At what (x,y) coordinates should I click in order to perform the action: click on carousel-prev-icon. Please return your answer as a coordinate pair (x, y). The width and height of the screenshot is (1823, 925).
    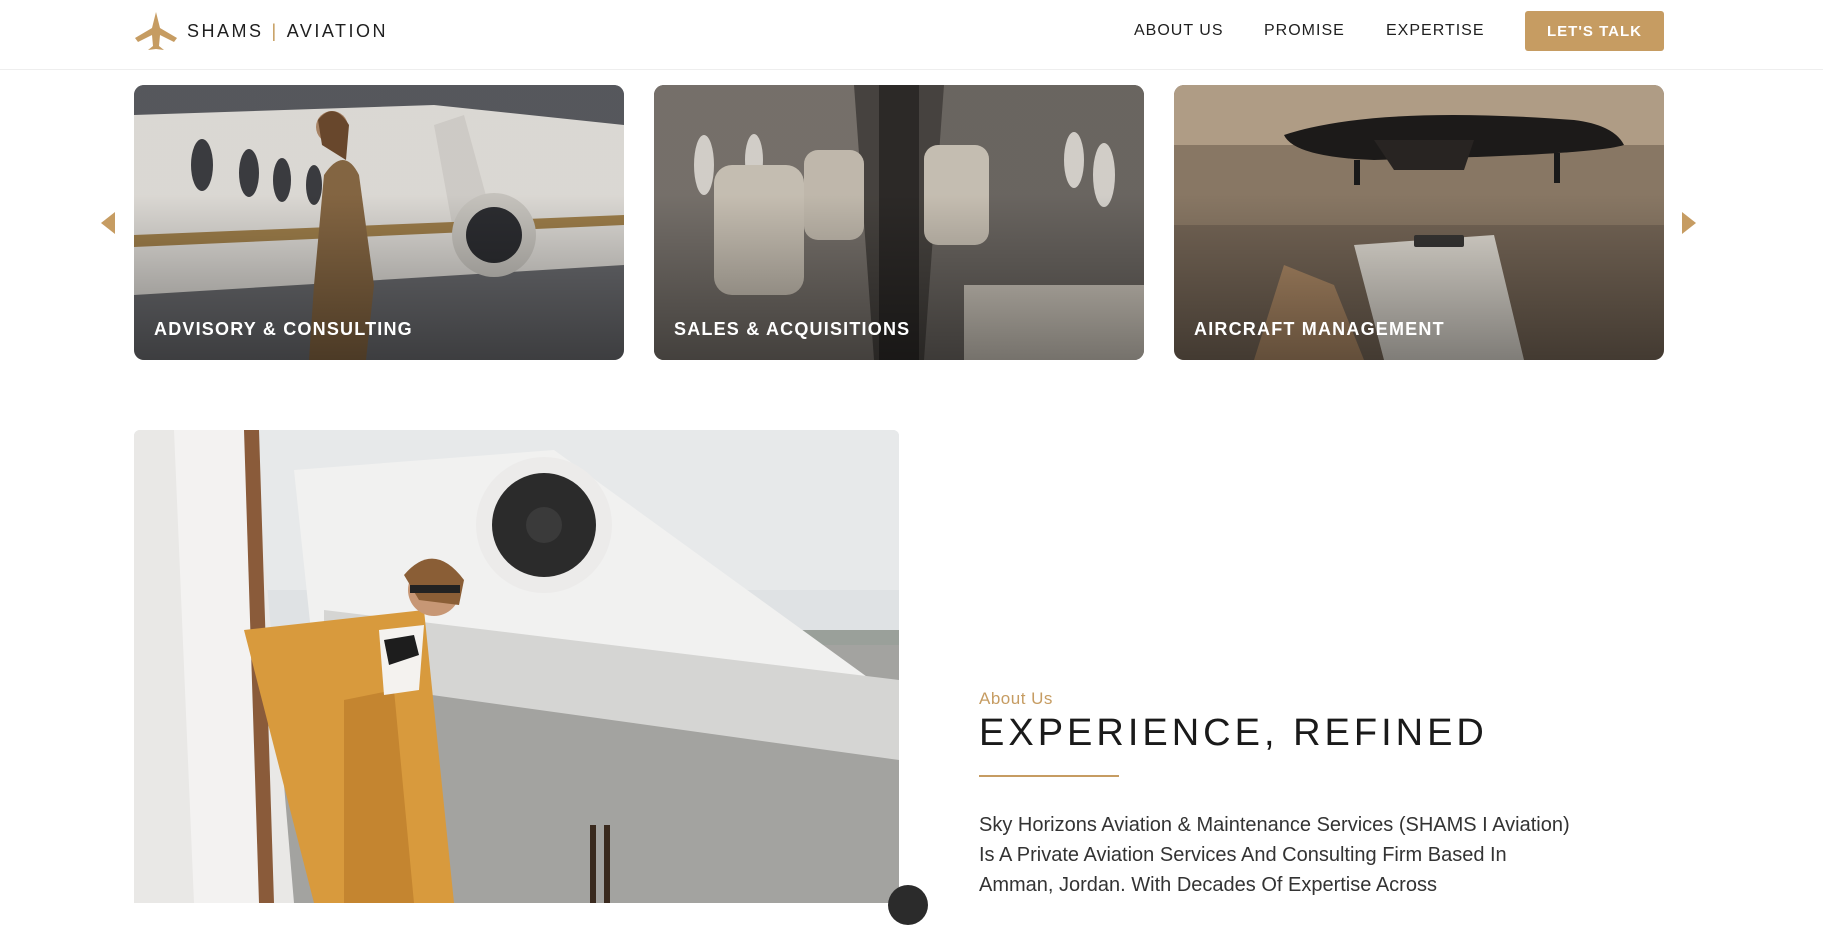
    Looking at the image, I should click on (108, 223).